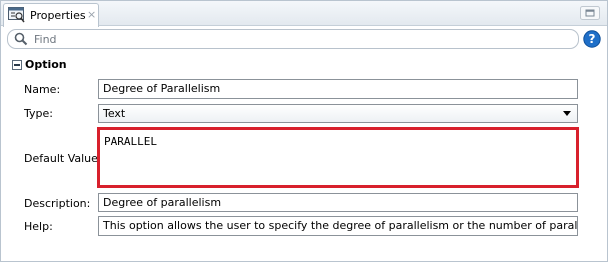 This screenshot has height=262, width=608. I want to click on help-icon: ?, so click(592, 39).